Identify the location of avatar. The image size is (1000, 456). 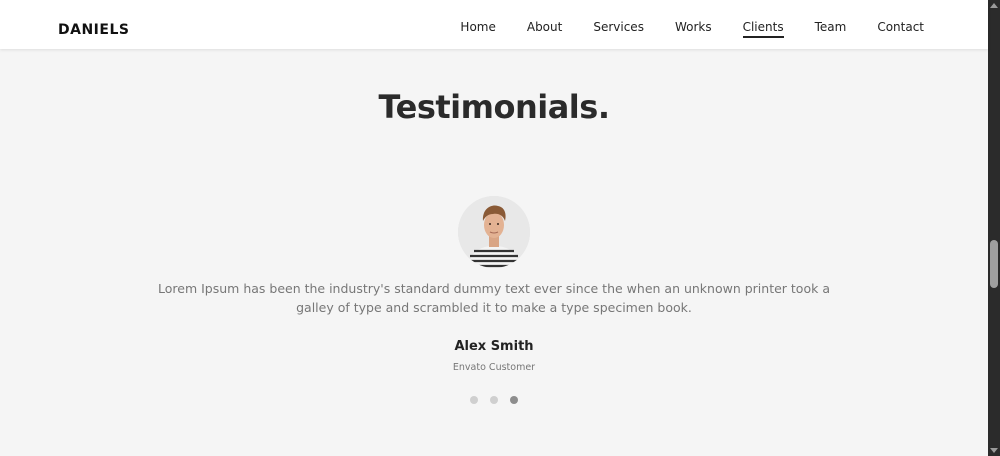
(494, 232).